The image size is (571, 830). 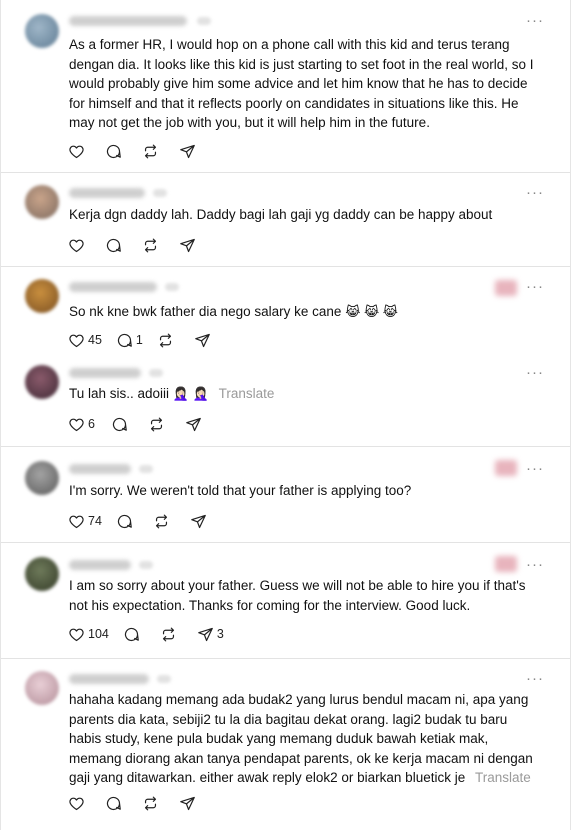 What do you see at coordinates (98, 634) in the screenshot?
I see `like-count: 104` at bounding box center [98, 634].